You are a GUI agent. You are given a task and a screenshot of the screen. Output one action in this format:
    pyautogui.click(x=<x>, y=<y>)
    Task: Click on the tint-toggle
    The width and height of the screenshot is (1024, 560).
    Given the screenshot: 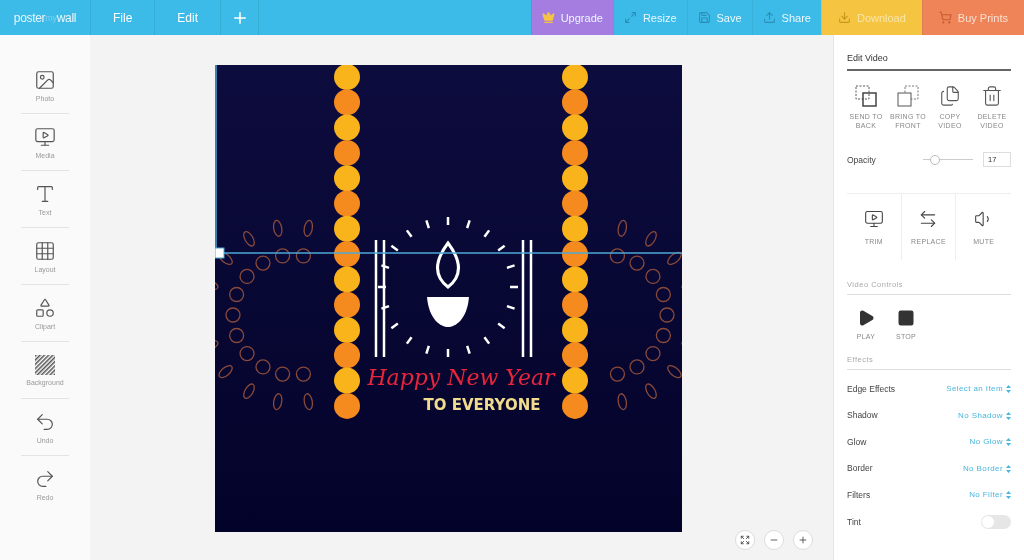 What is the action you would take?
    pyautogui.click(x=996, y=521)
    